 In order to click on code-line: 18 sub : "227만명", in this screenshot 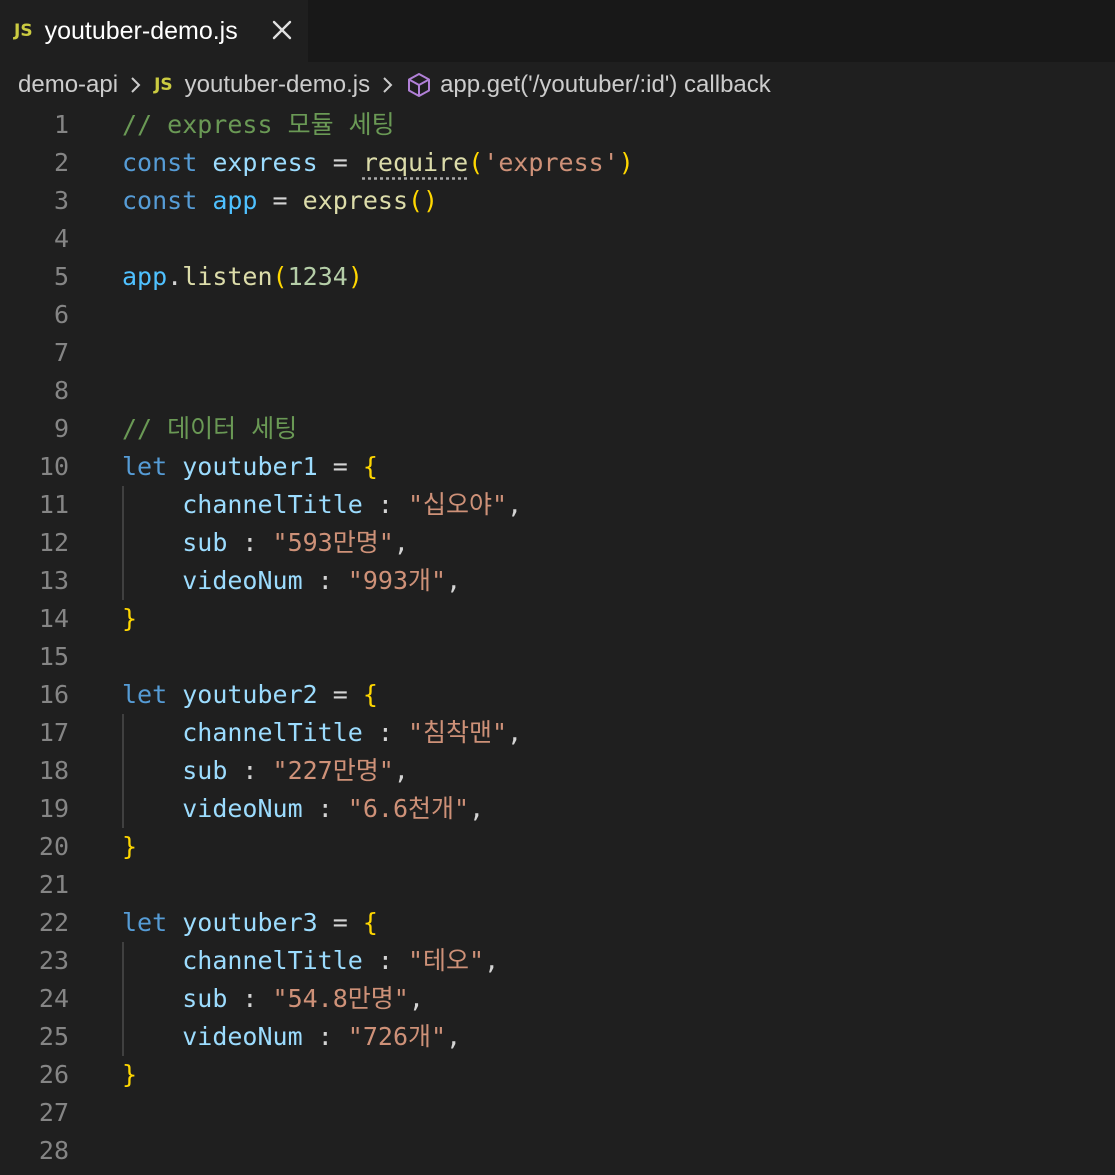, I will do `click(557, 771)`.